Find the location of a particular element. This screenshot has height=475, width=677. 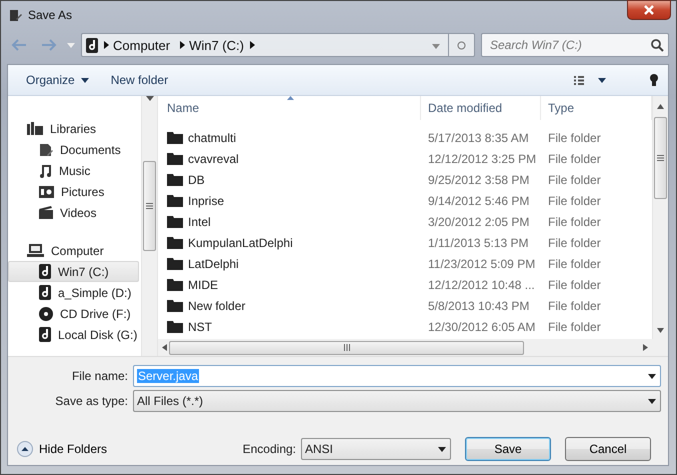

encoding-label: Encoding: is located at coordinates (269, 449).